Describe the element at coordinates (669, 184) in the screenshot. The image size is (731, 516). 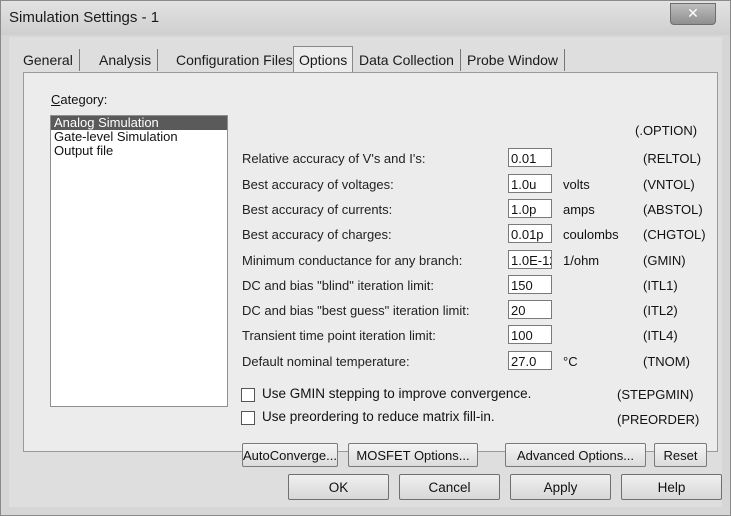
I see `vntol-option: (VNTOL)` at that location.